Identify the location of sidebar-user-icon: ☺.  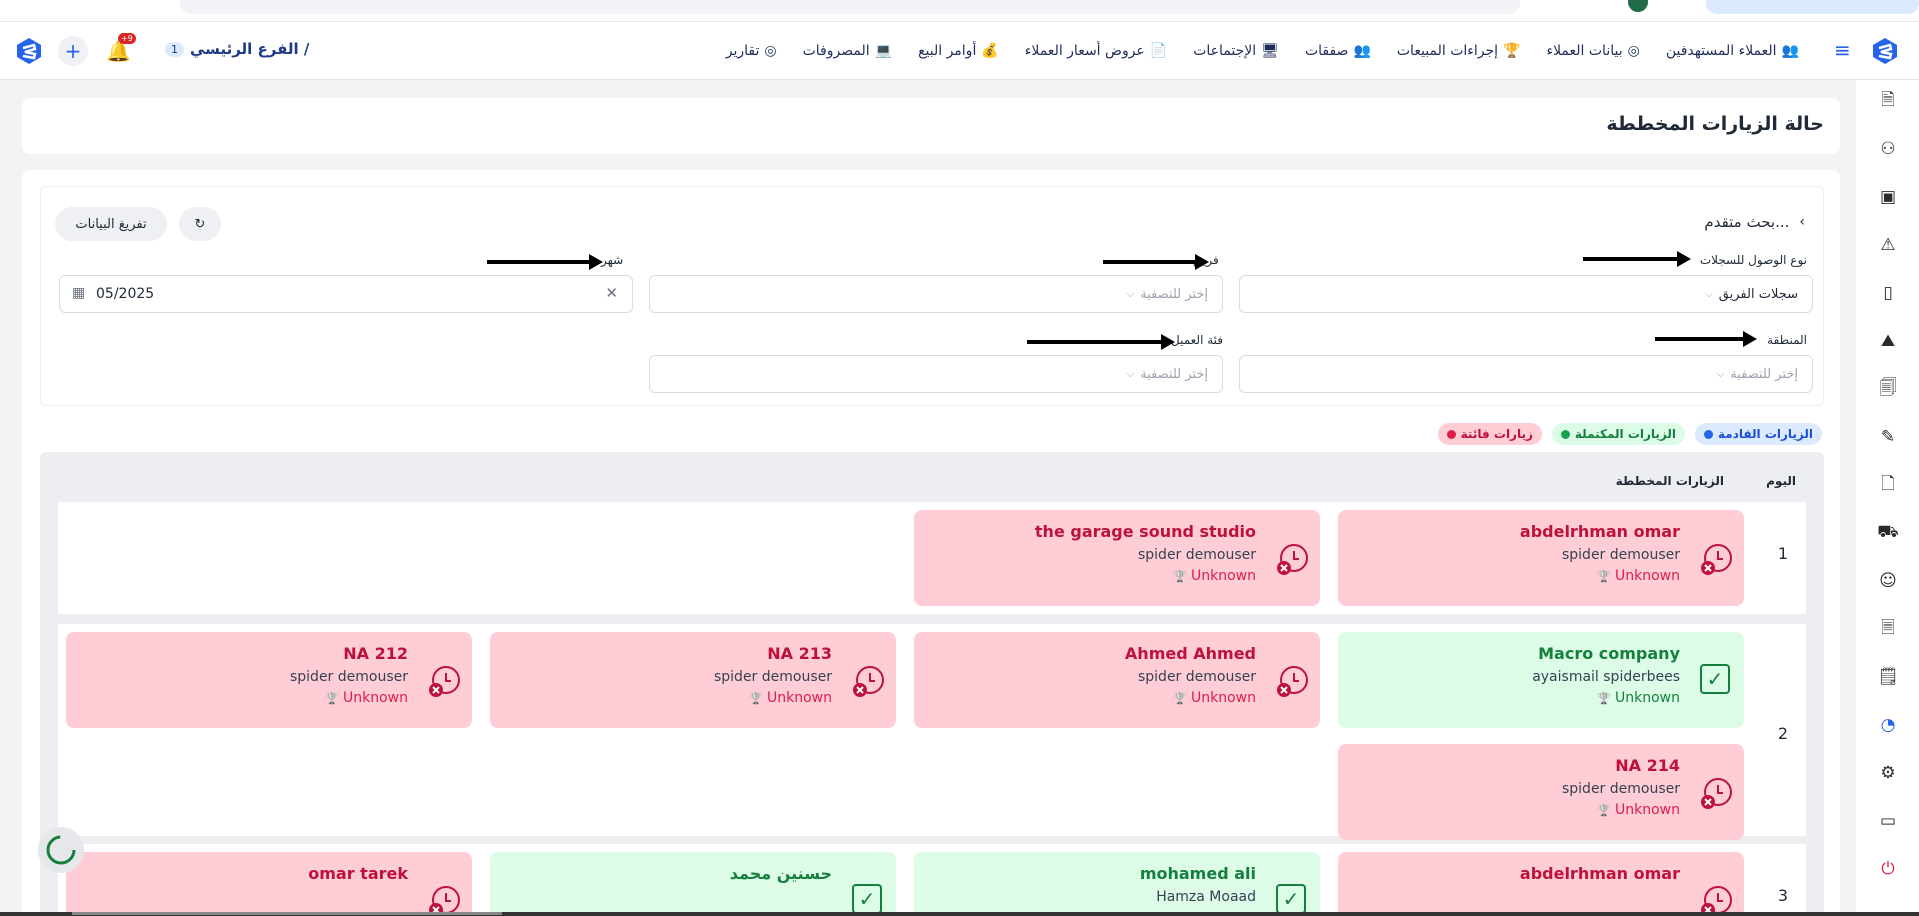
(1888, 581).